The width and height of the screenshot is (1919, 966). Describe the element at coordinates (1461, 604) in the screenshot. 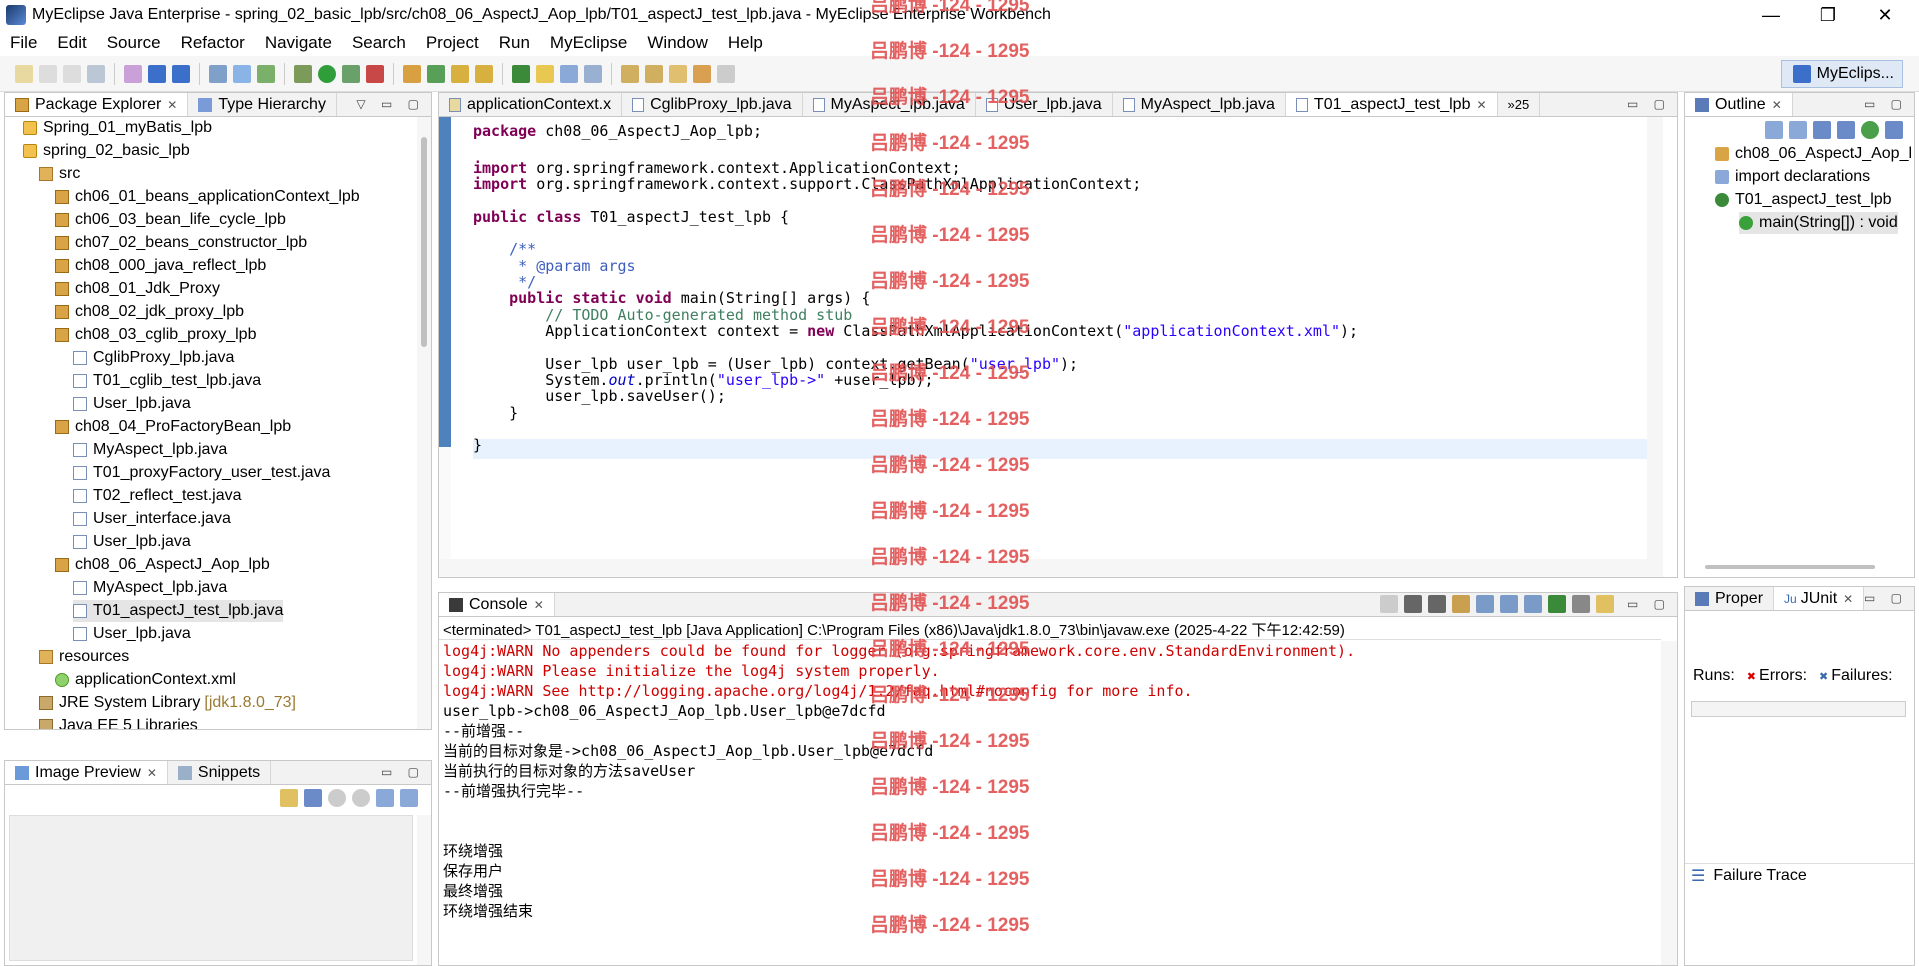

I see `clear-console-icon` at that location.